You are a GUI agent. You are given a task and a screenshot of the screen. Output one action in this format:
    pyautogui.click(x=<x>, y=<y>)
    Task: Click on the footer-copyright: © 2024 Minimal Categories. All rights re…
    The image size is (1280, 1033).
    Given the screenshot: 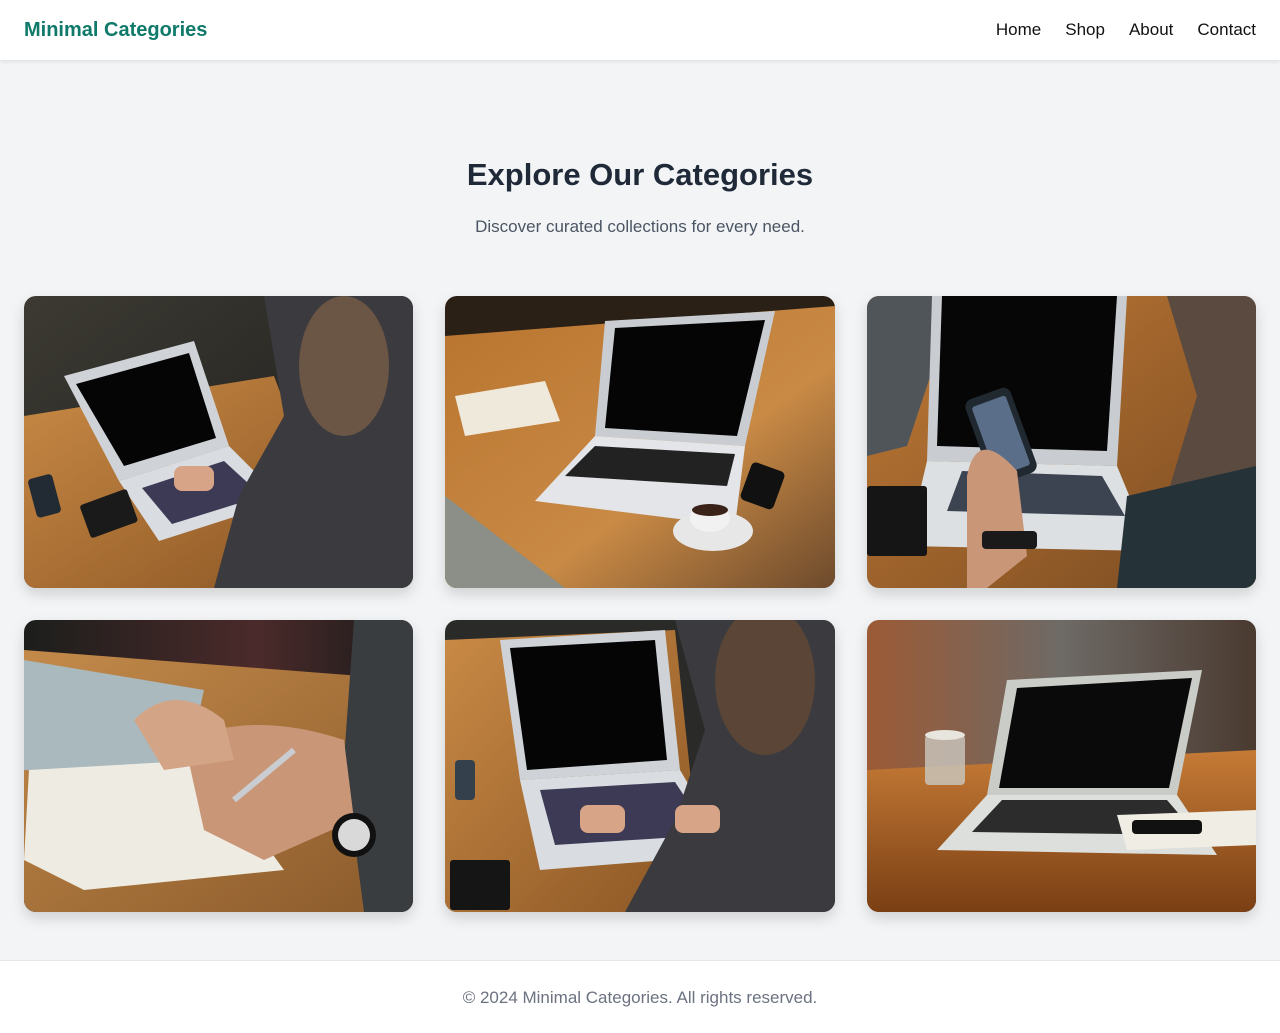 What is the action you would take?
    pyautogui.click(x=640, y=997)
    